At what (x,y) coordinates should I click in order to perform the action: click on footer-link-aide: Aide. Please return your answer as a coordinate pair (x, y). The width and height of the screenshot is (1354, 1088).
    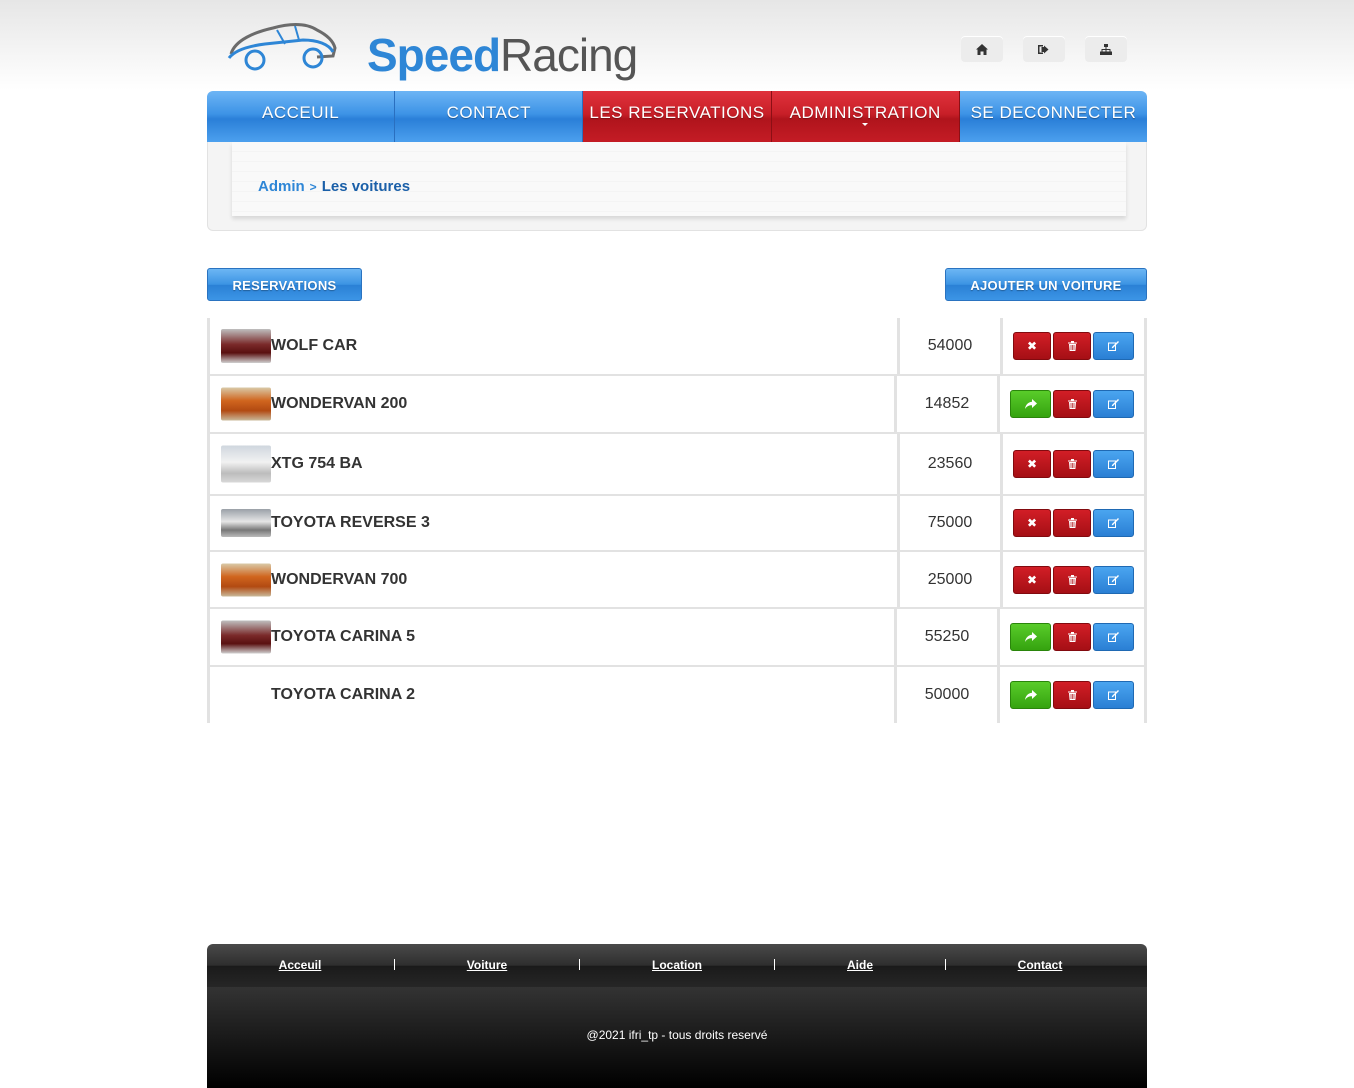
    Looking at the image, I should click on (860, 965).